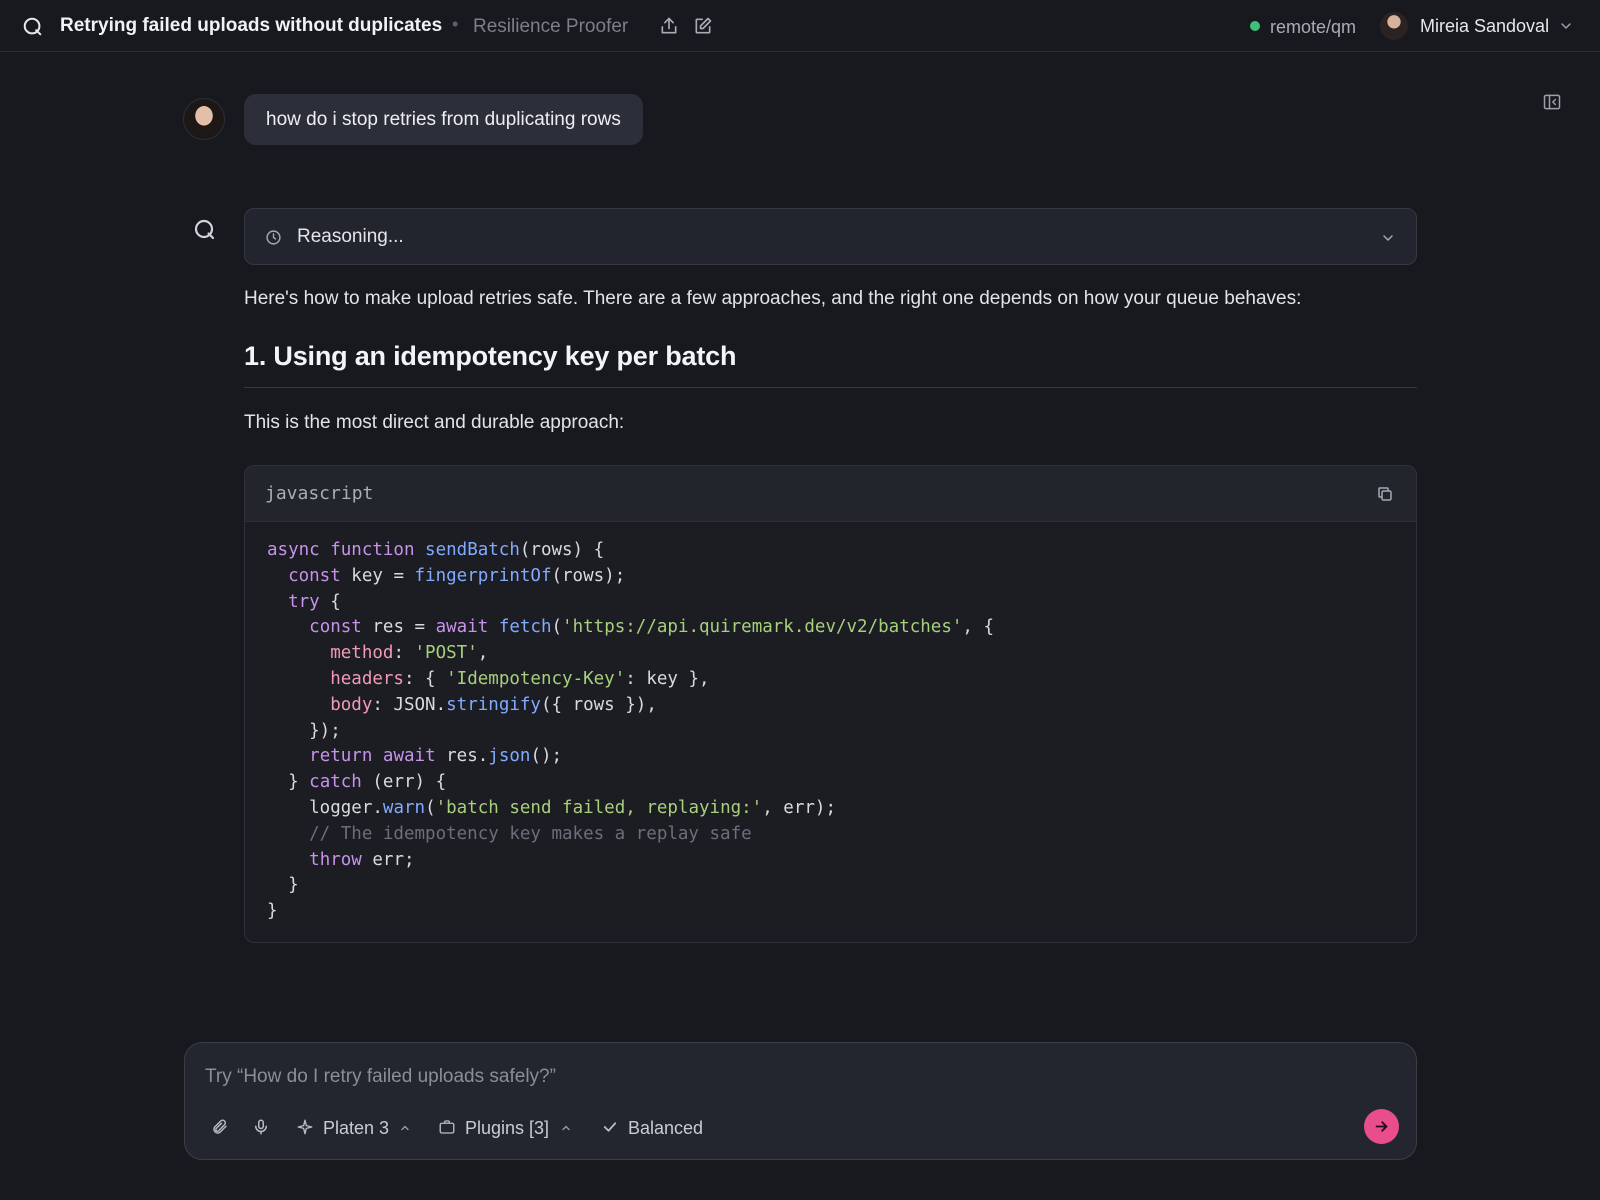 Image resolution: width=1600 pixels, height=1200 pixels. Describe the element at coordinates (205, 230) in the screenshot. I see `assistant-logo-icon` at that location.